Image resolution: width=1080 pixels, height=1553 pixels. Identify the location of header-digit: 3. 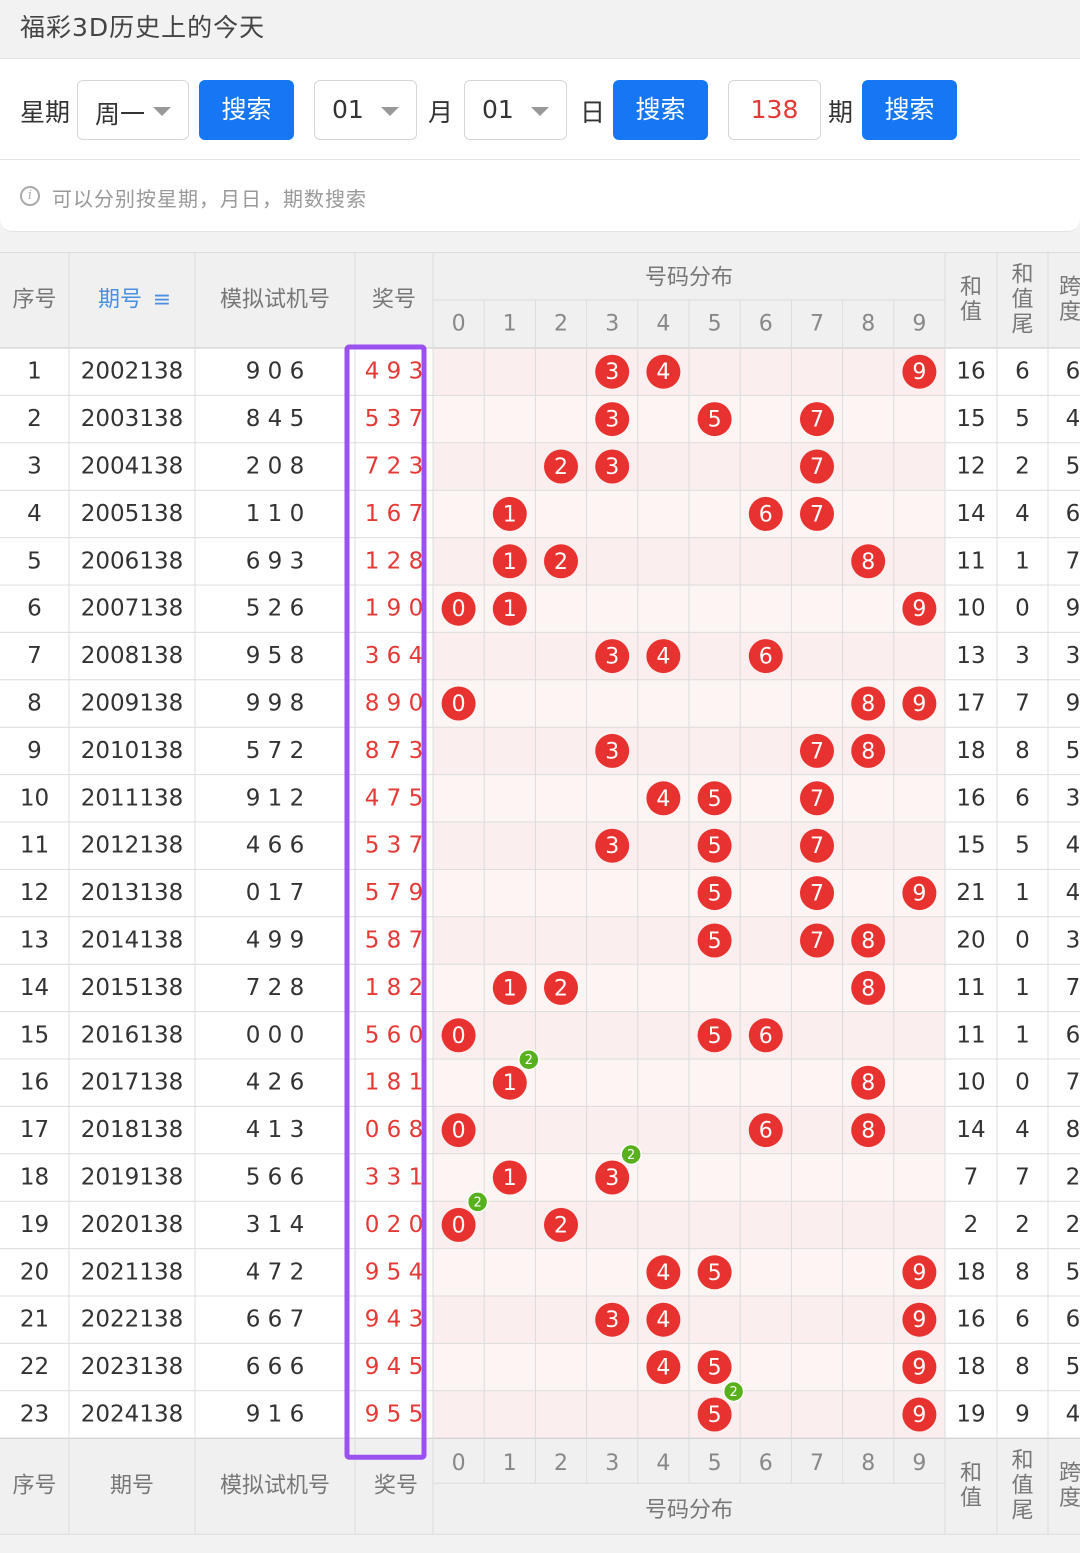
(612, 324).